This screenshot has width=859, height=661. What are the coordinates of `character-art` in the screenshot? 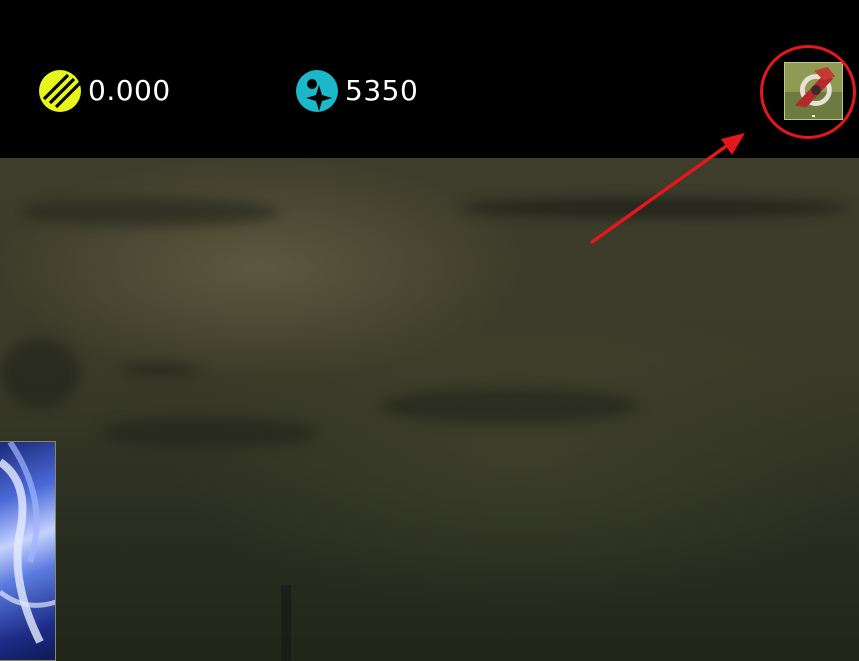 It's located at (27, 543).